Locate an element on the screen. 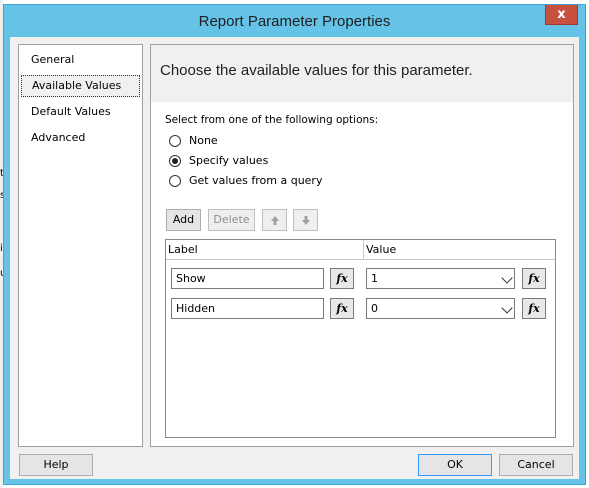 The height and width of the screenshot is (488, 589). nav-item-general: General is located at coordinates (80, 60).